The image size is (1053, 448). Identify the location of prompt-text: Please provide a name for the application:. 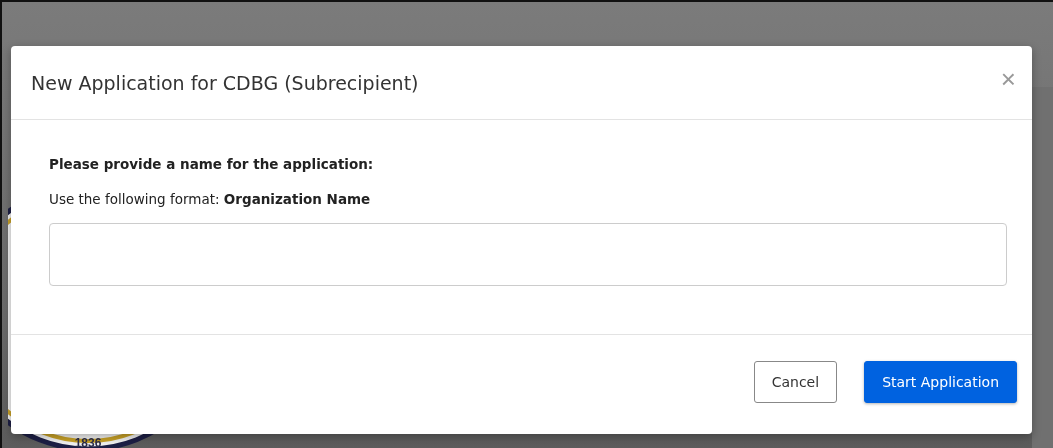
(212, 164).